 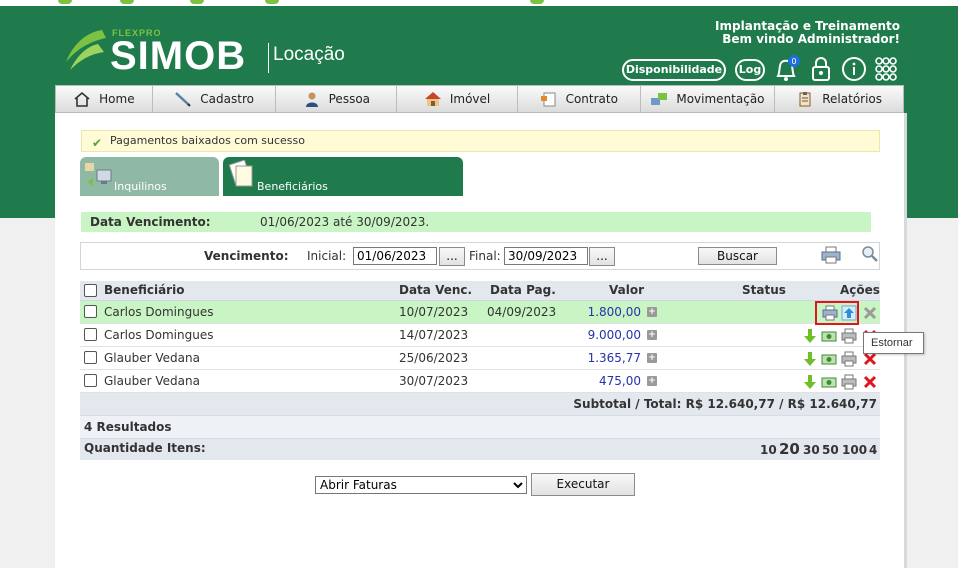 I want to click on action-select: Abrir Faturas, so click(x=421, y=485).